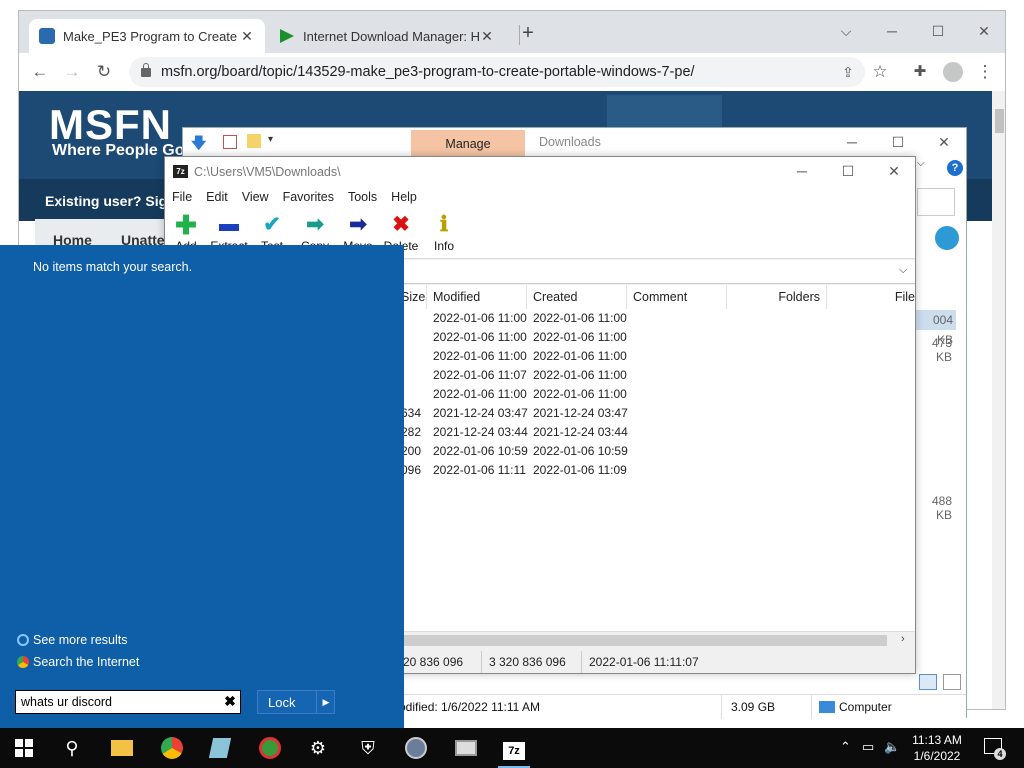  I want to click on cell-created: 2021-12-24 03:47, so click(580, 413).